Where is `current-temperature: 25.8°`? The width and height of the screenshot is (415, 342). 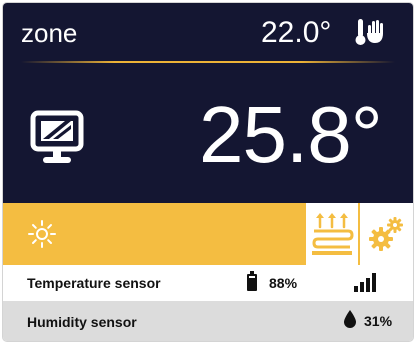
current-temperature: 25.8° is located at coordinates (291, 134).